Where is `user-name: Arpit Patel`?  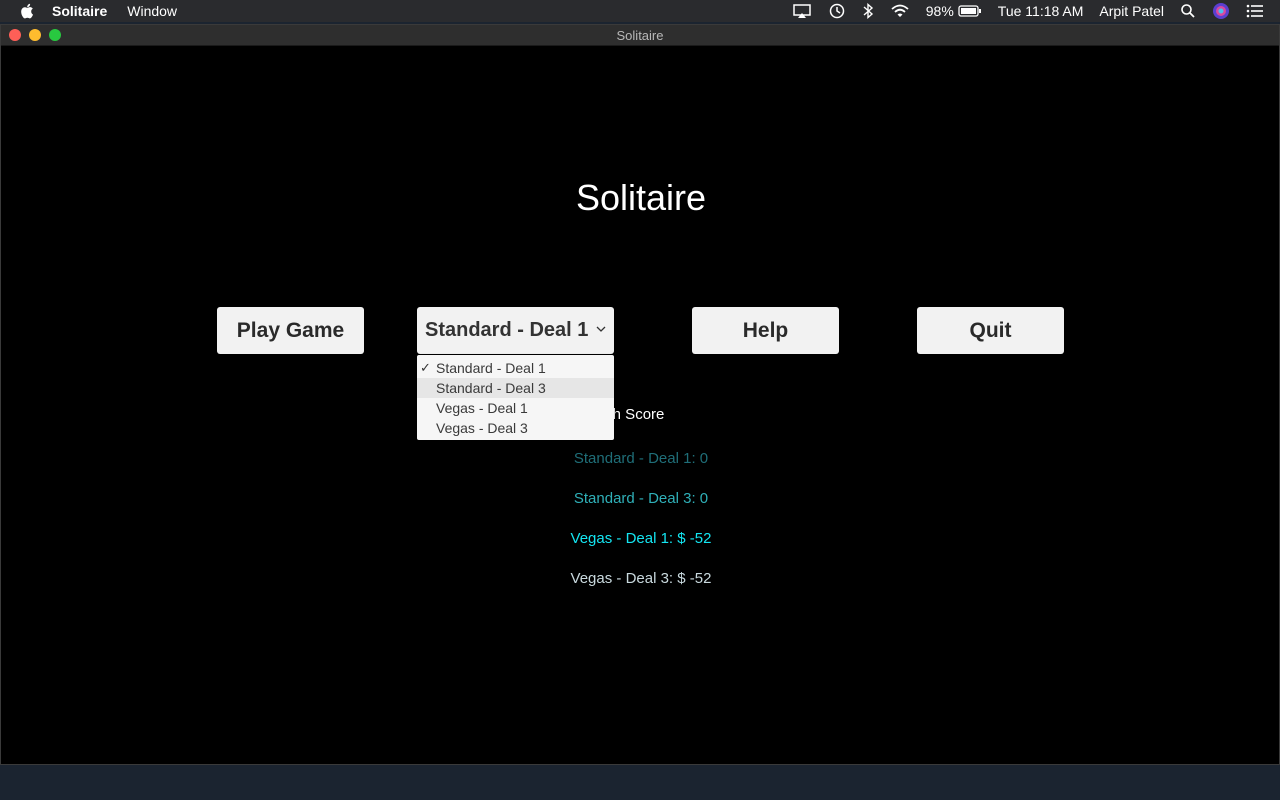
user-name: Arpit Patel is located at coordinates (1131, 11).